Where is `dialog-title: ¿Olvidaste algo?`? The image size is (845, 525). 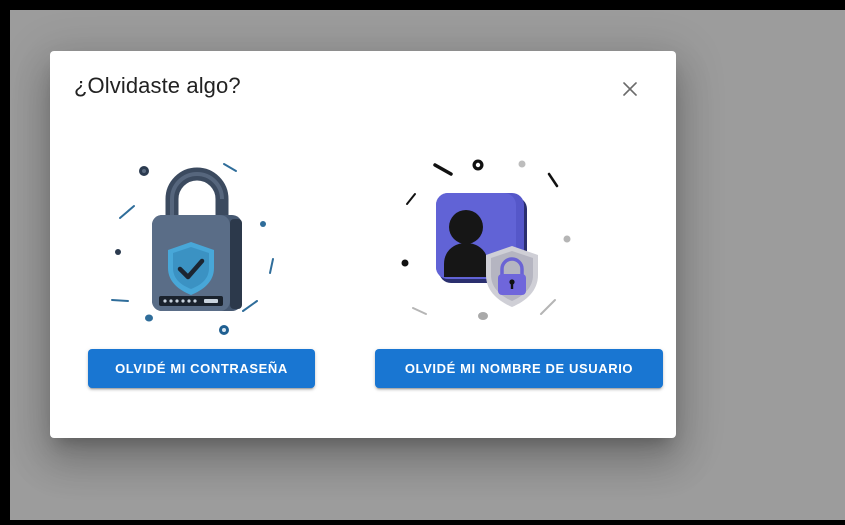 dialog-title: ¿Olvidaste algo? is located at coordinates (157, 85).